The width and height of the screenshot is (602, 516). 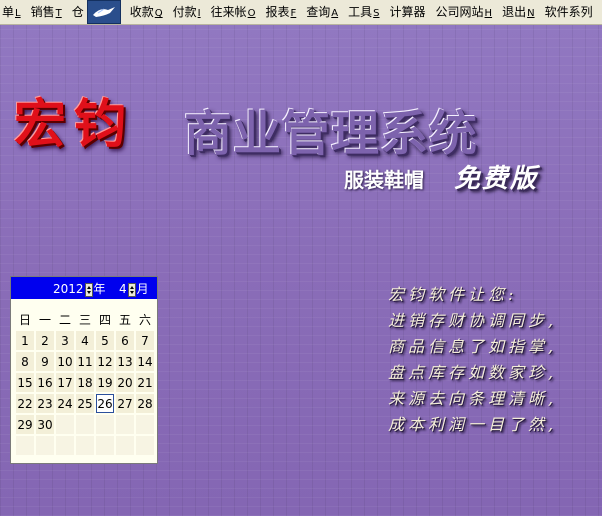 I want to click on calendar-day: 9, so click(x=45, y=361).